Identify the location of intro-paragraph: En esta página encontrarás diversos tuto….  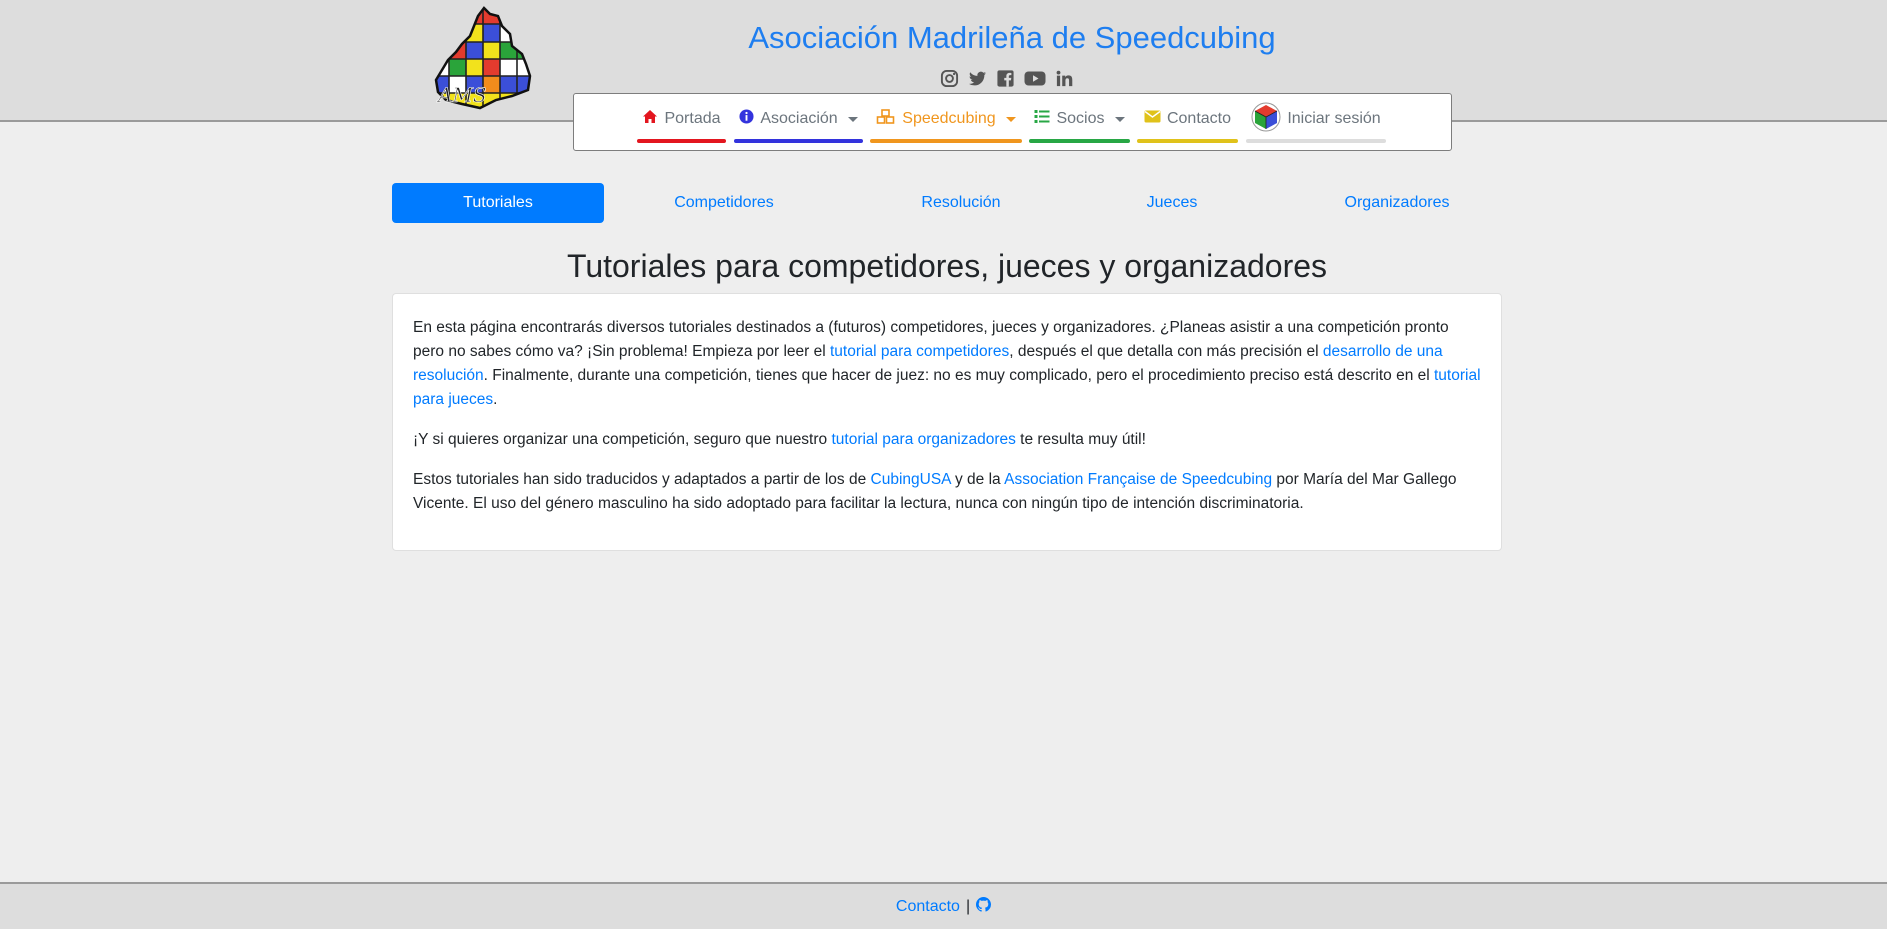
(947, 364).